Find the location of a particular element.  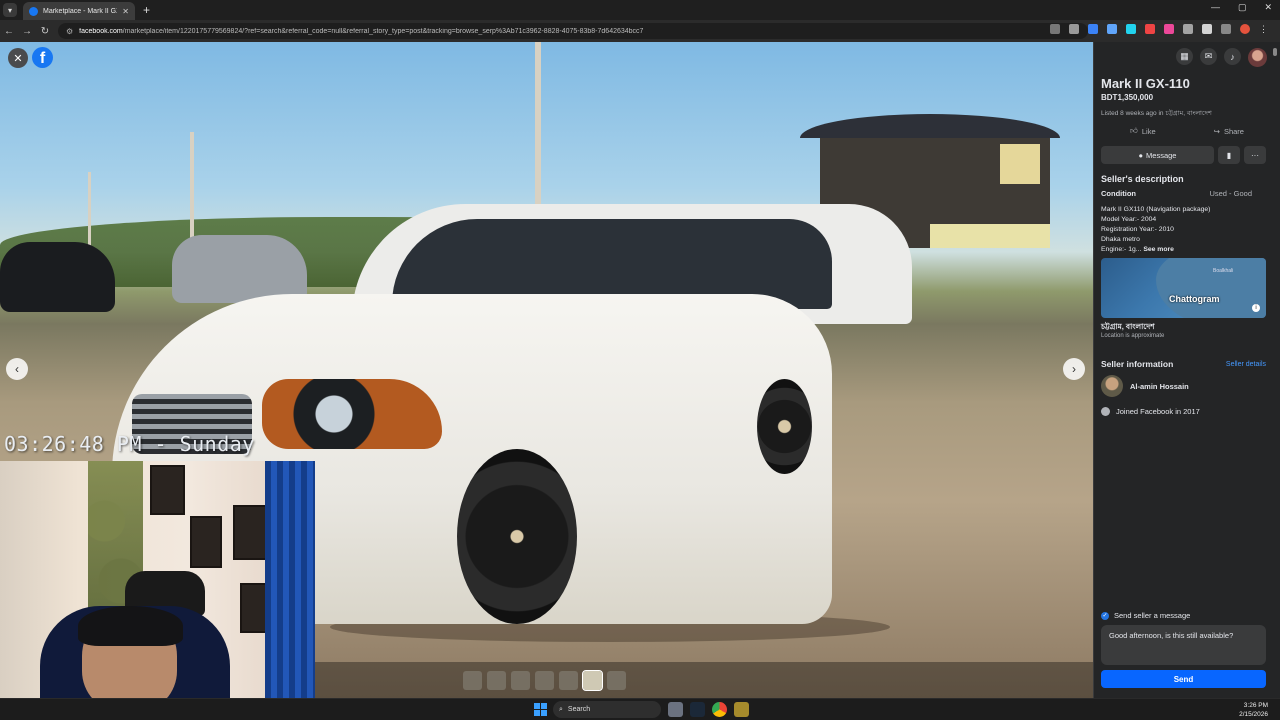

maximize-button: ▢ is located at coordinates (1242, 7).